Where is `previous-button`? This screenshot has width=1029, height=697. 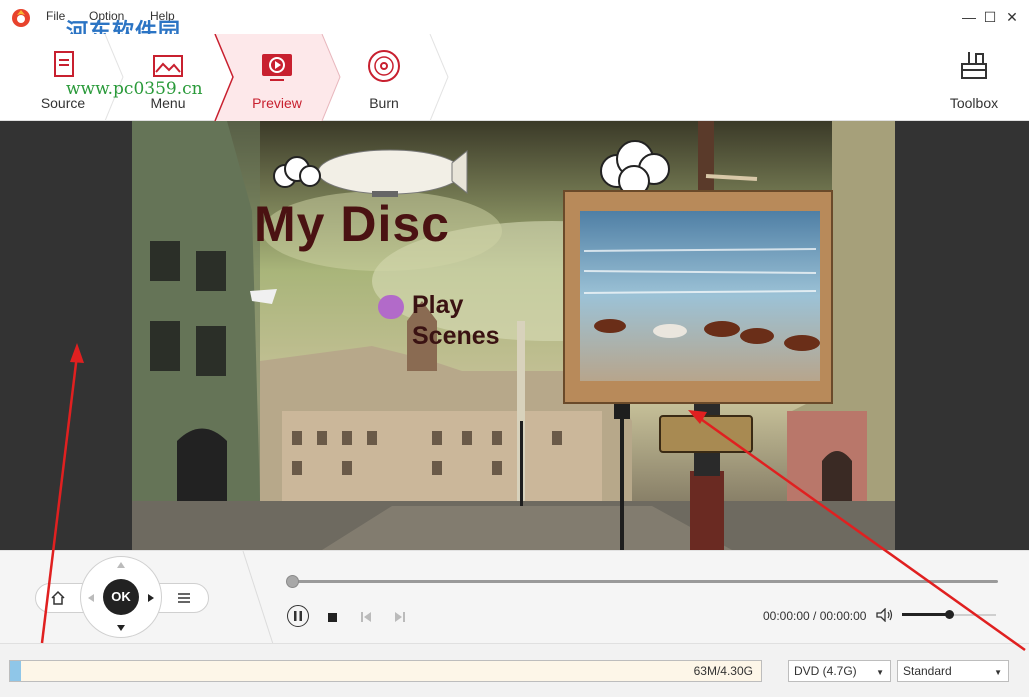 previous-button is located at coordinates (366, 617).